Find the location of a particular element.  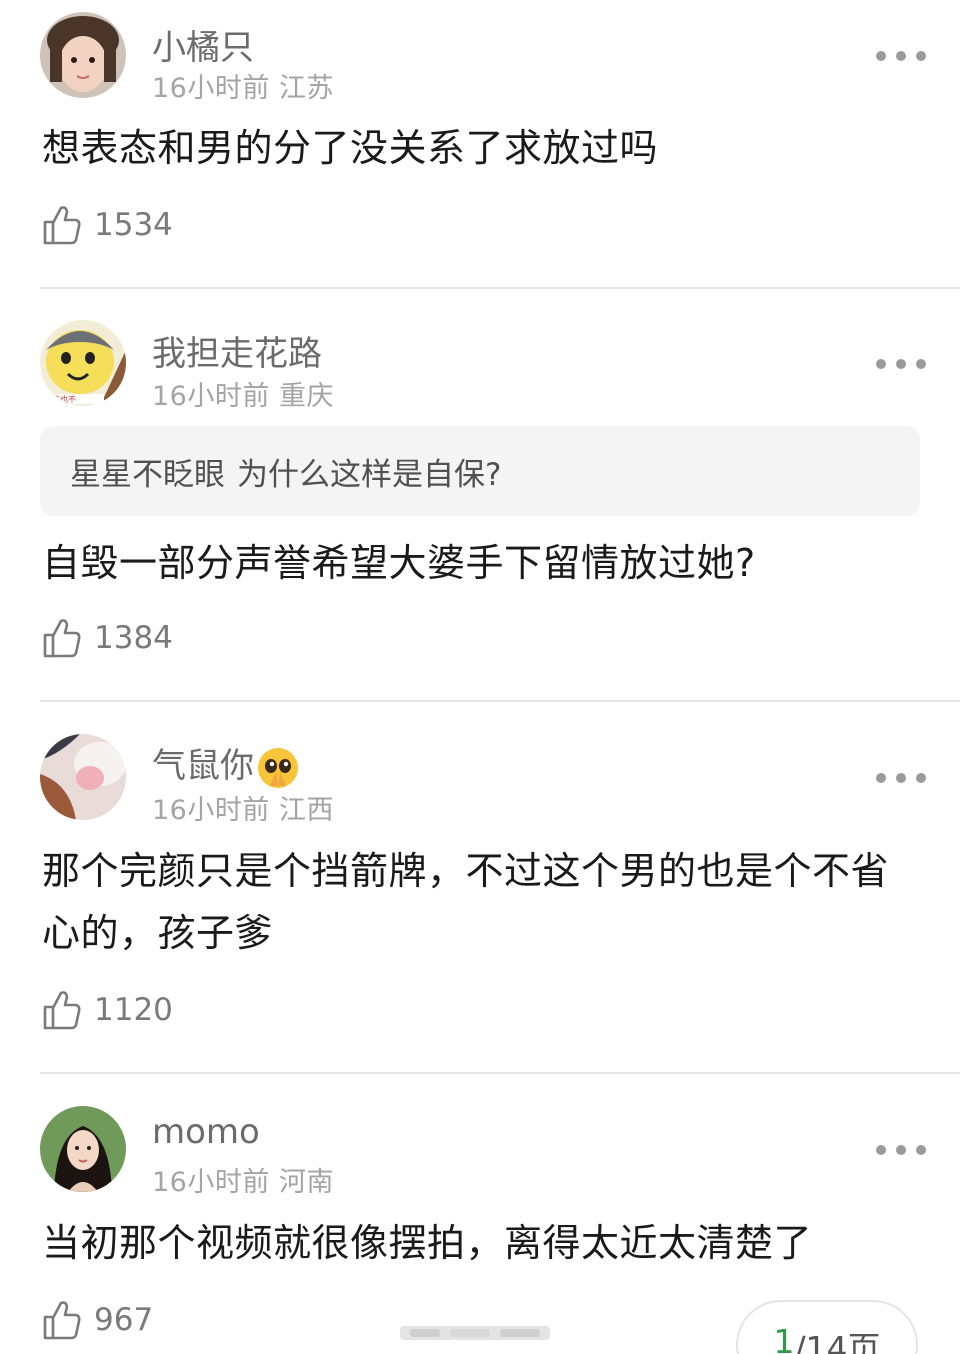

comment-location: 江西 is located at coordinates (306, 810).